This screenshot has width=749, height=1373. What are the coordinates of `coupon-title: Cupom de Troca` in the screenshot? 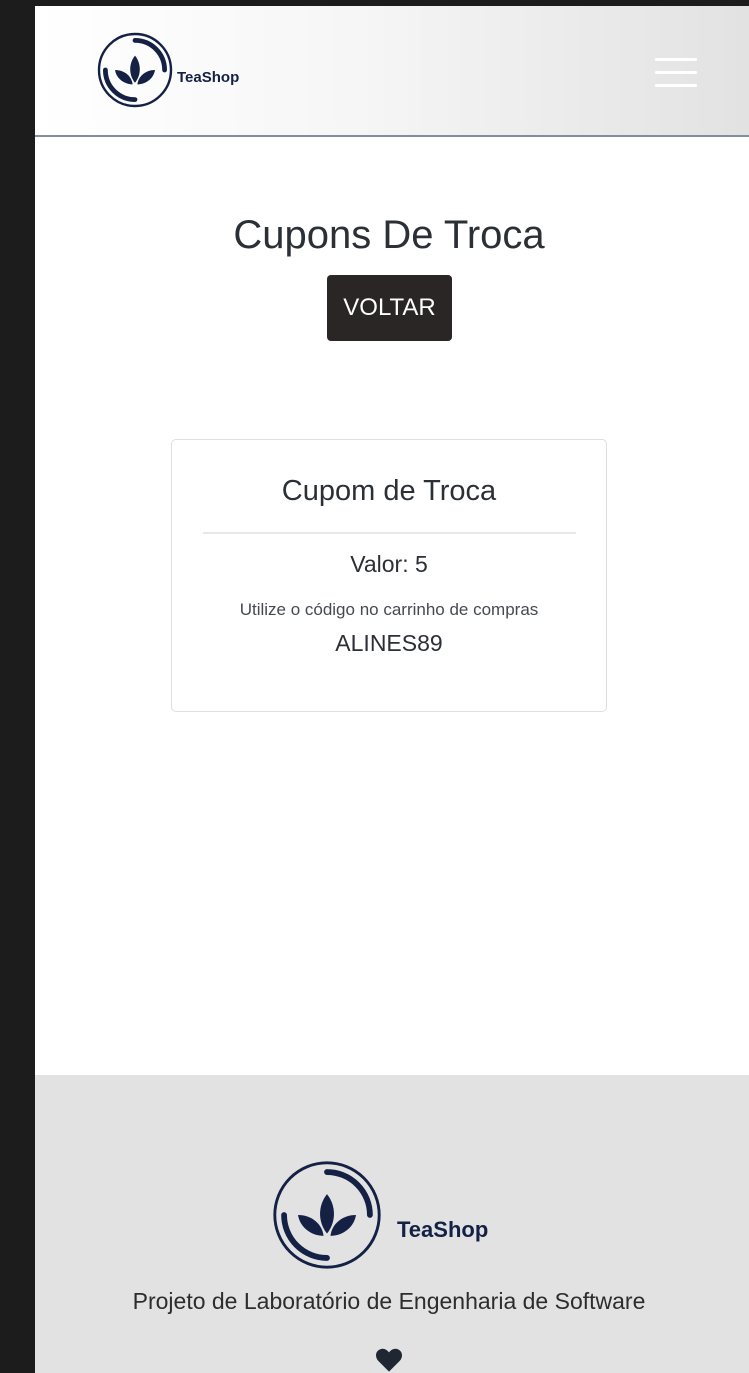 It's located at (389, 491).